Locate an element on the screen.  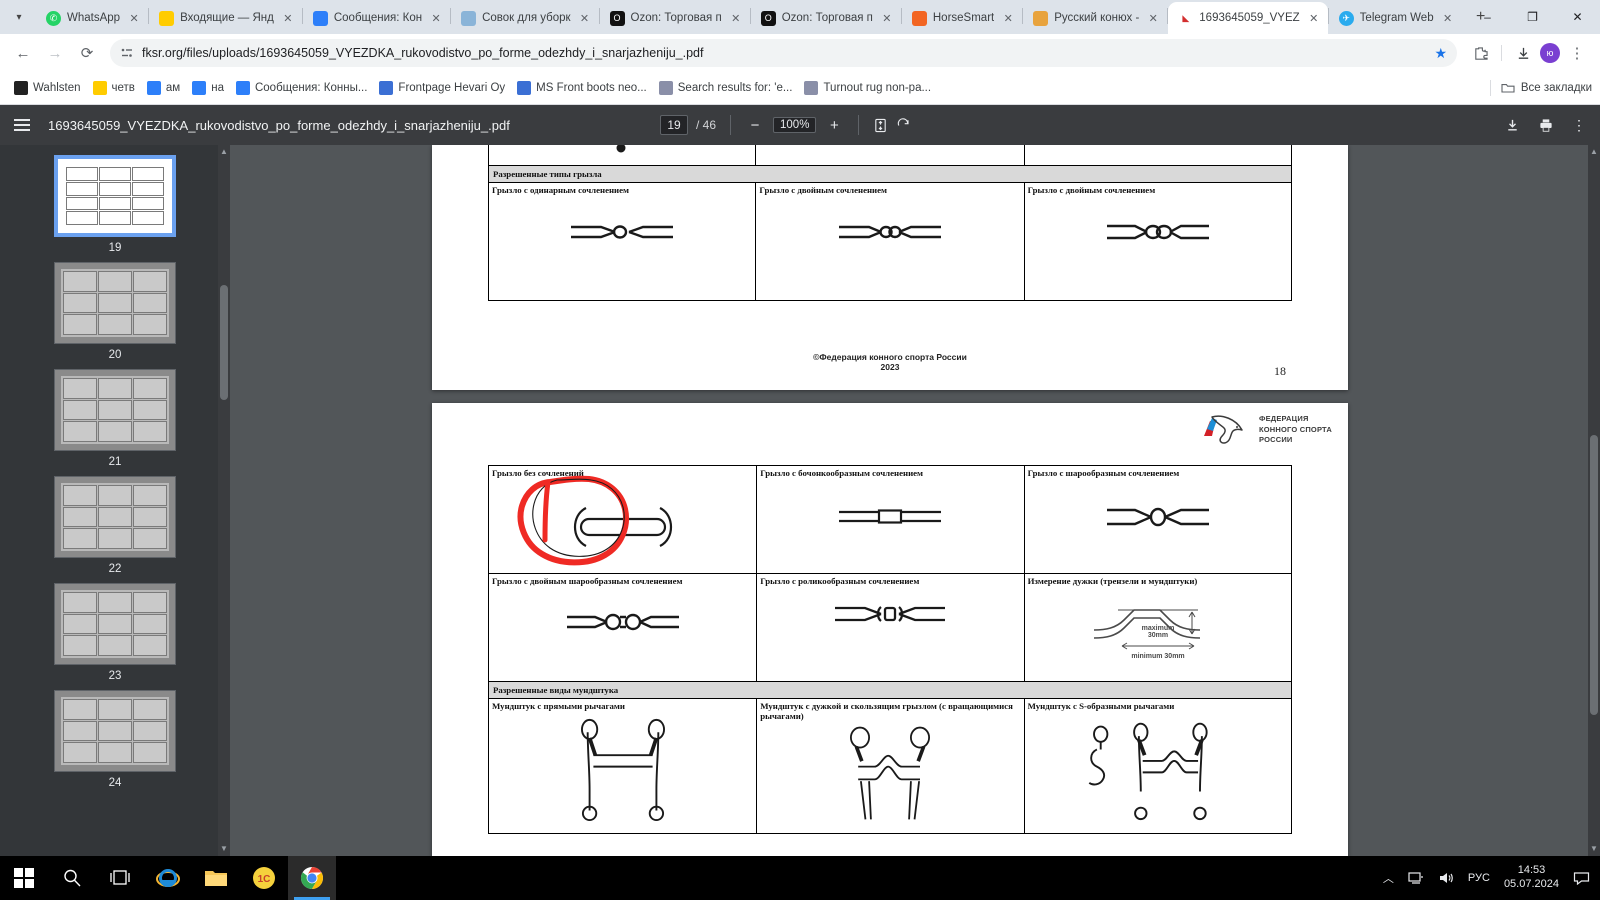
bookmark-item: ам is located at coordinates (163, 88).